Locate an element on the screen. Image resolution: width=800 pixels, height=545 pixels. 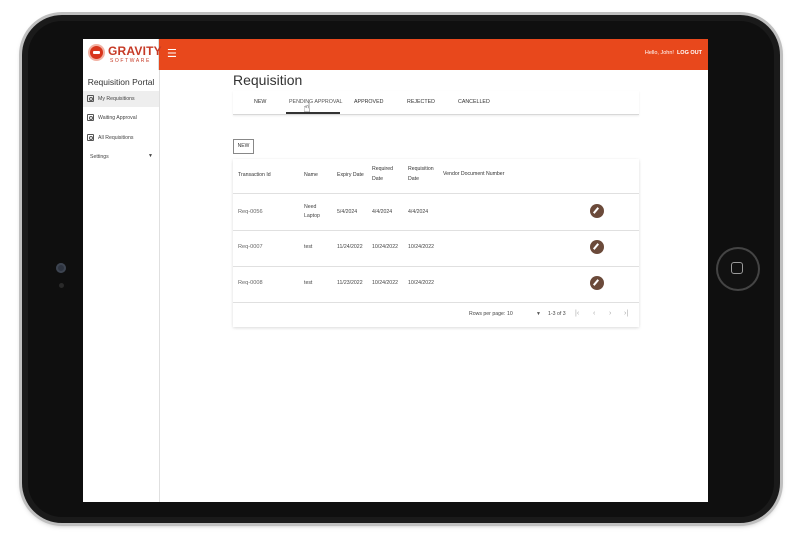
cell-expiry-date: 11/24/2022 is located at coordinates (350, 247).